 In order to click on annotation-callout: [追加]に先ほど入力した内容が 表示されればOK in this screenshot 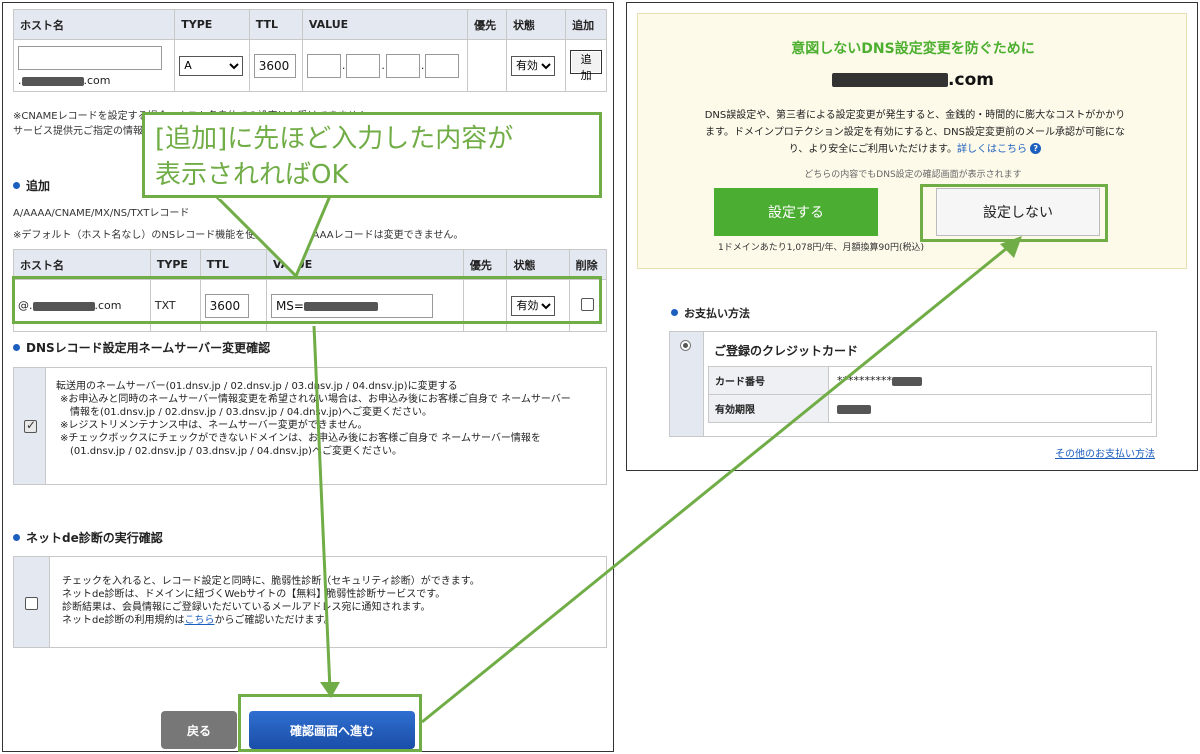, I will do `click(372, 155)`.